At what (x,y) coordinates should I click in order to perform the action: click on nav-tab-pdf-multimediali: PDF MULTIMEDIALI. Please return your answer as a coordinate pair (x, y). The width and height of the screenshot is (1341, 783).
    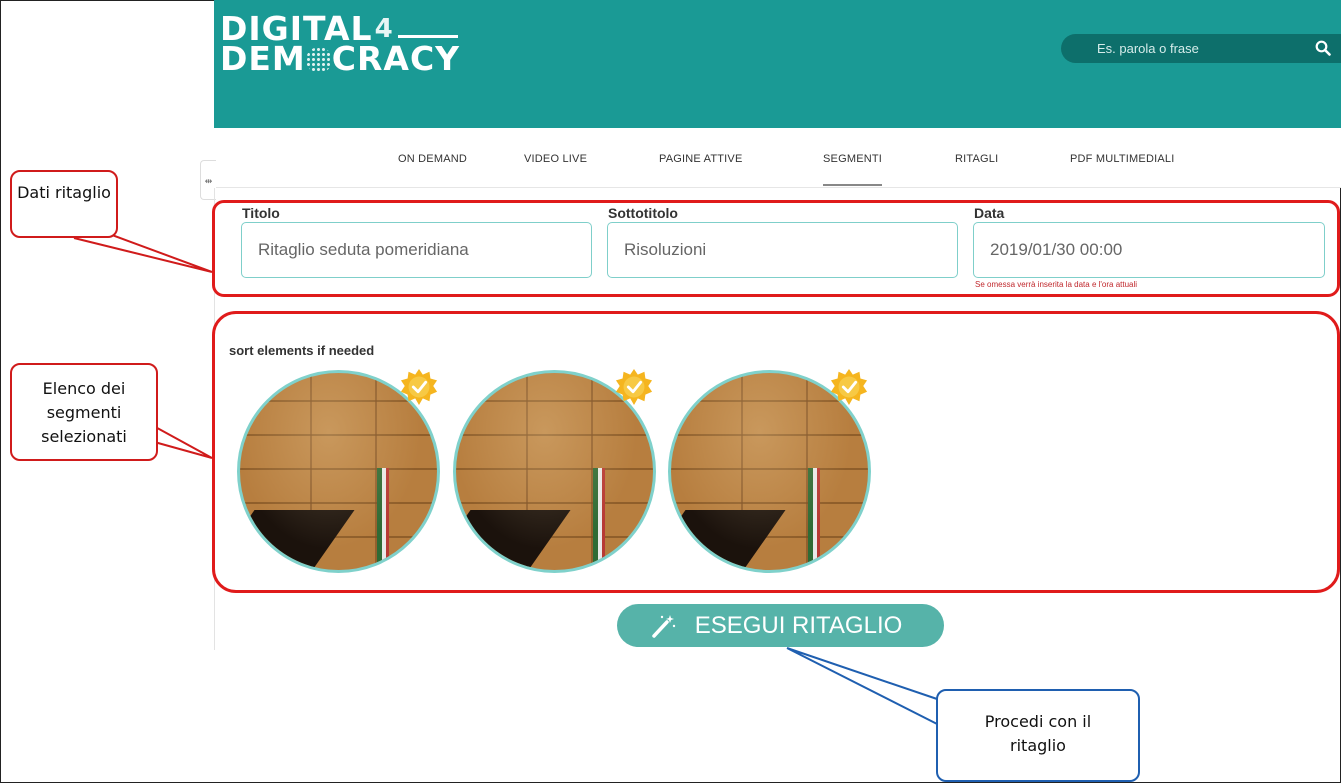
    Looking at the image, I should click on (1122, 159).